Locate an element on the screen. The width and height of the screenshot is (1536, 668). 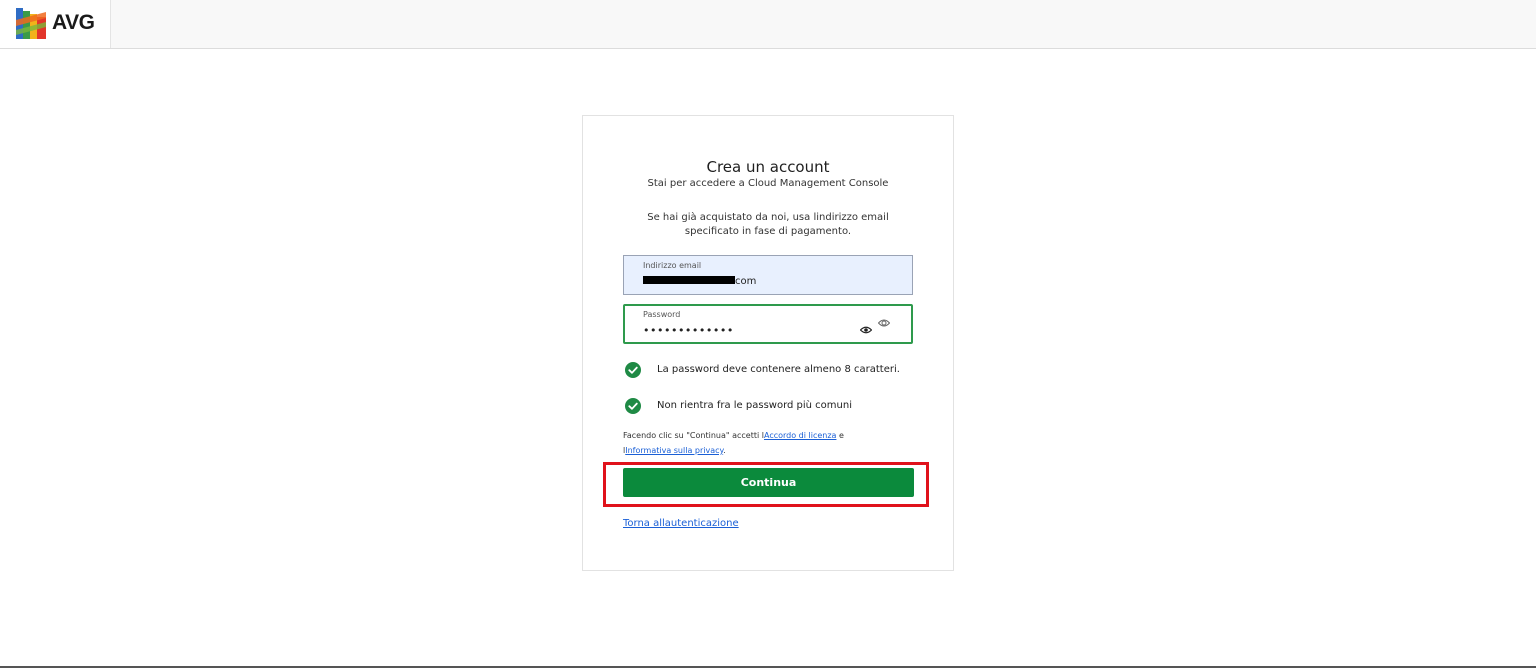
email-value-suffix: com is located at coordinates (746, 281).